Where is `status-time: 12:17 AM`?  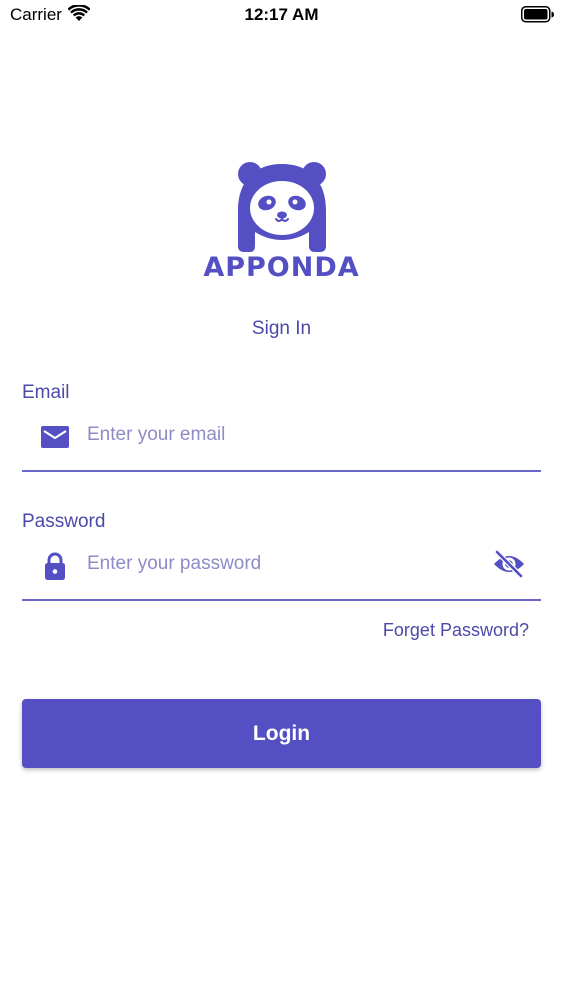 status-time: 12:17 AM is located at coordinates (281, 14).